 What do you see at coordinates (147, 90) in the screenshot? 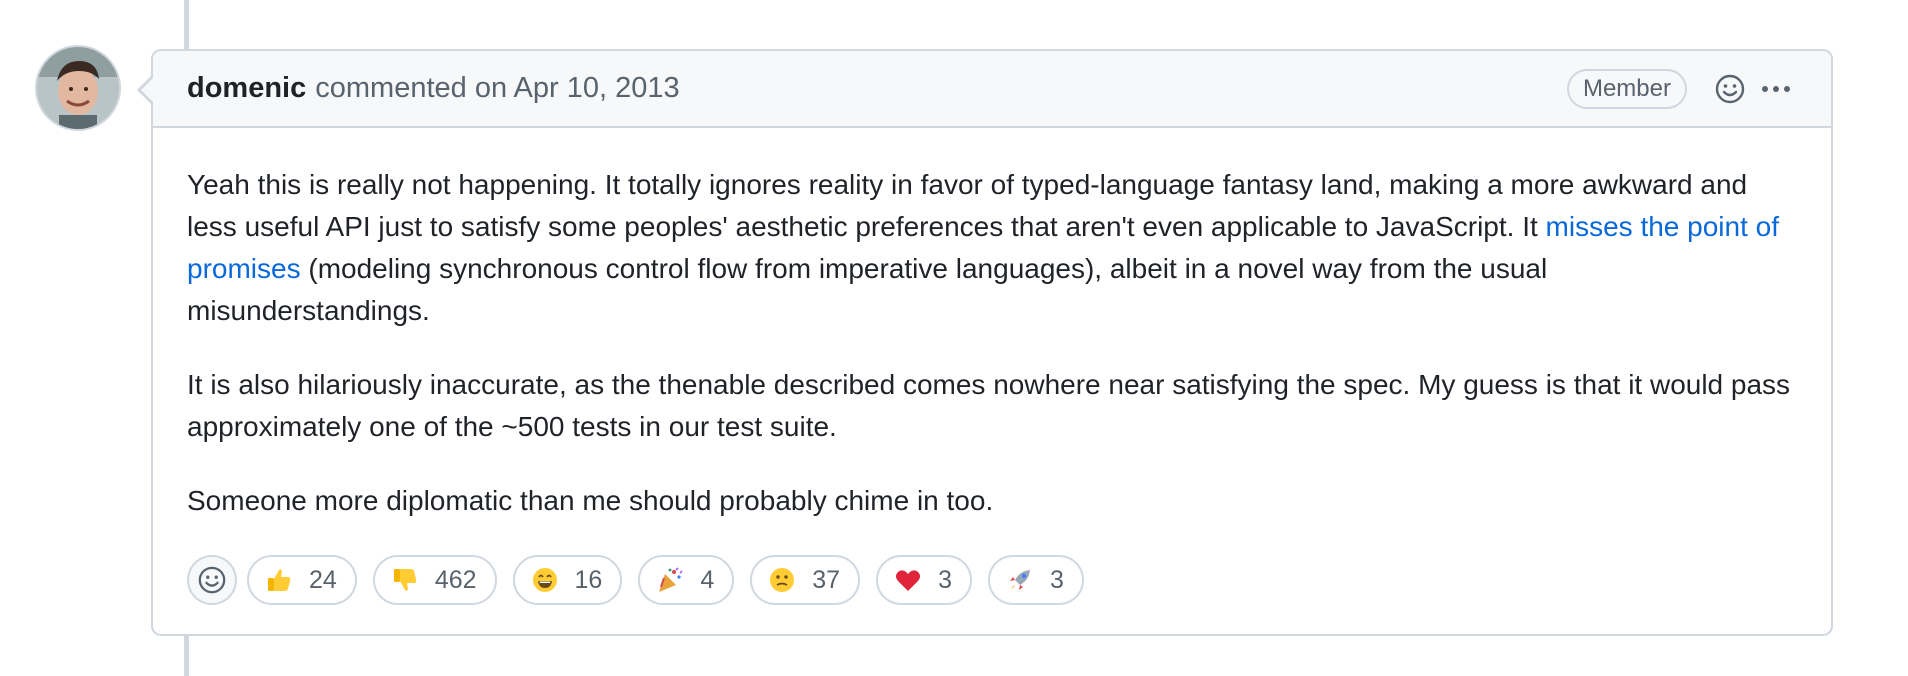
I see `comment-caret-fill` at bounding box center [147, 90].